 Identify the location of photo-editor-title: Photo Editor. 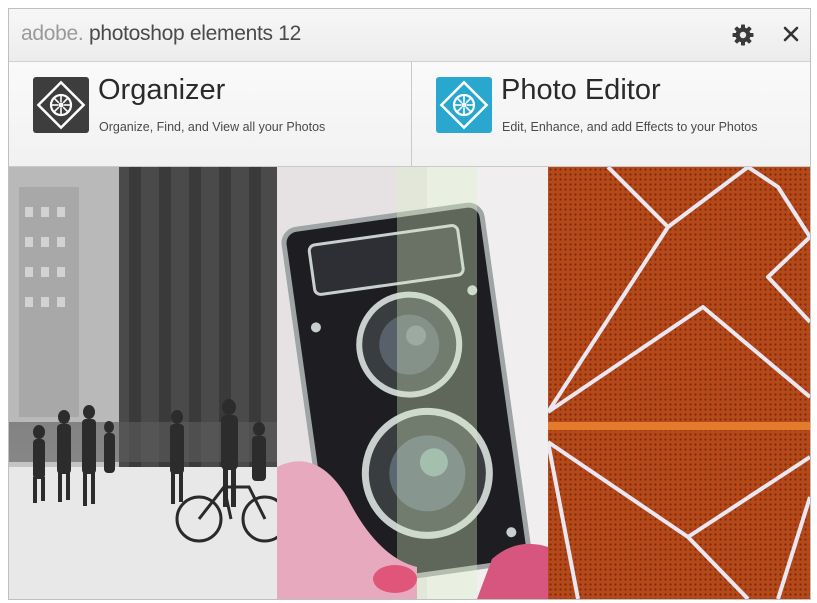
(581, 90).